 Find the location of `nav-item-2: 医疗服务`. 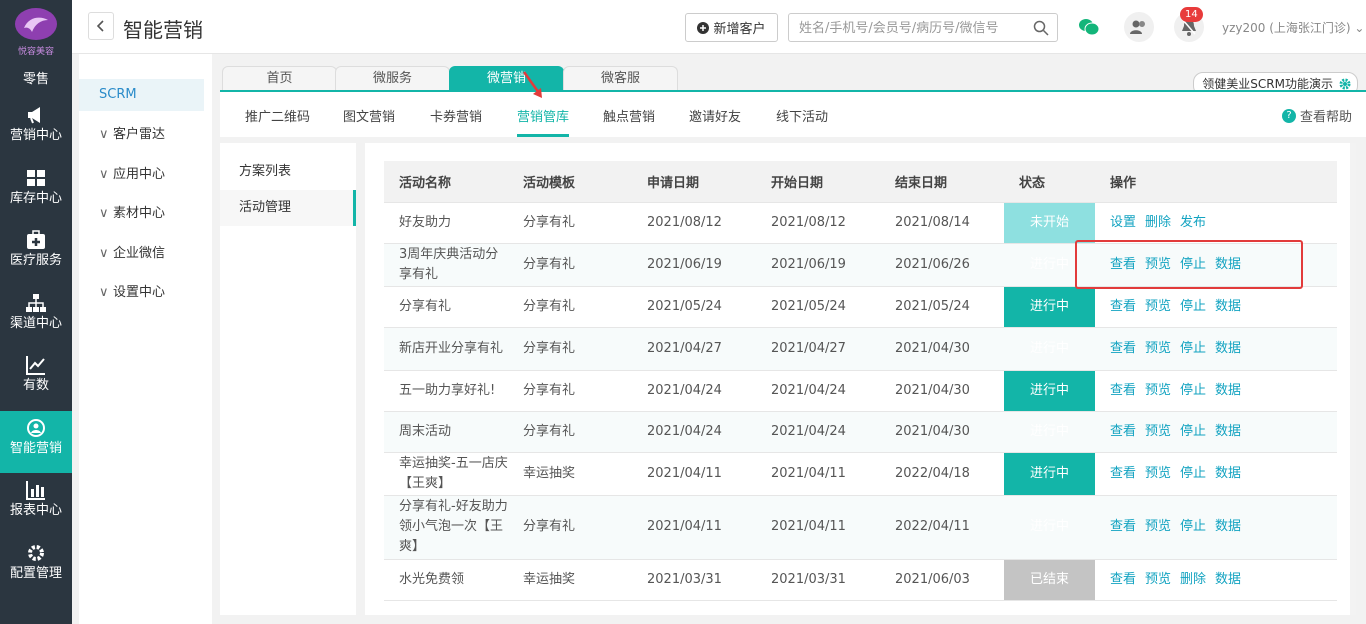

nav-item-2: 医疗服务 is located at coordinates (36, 254).